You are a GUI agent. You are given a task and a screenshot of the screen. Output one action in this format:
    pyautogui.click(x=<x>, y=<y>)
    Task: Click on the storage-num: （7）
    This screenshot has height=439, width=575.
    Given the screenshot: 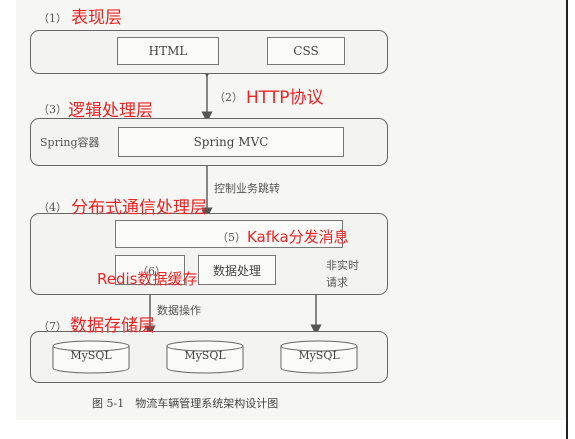 What is the action you would take?
    pyautogui.click(x=52, y=326)
    